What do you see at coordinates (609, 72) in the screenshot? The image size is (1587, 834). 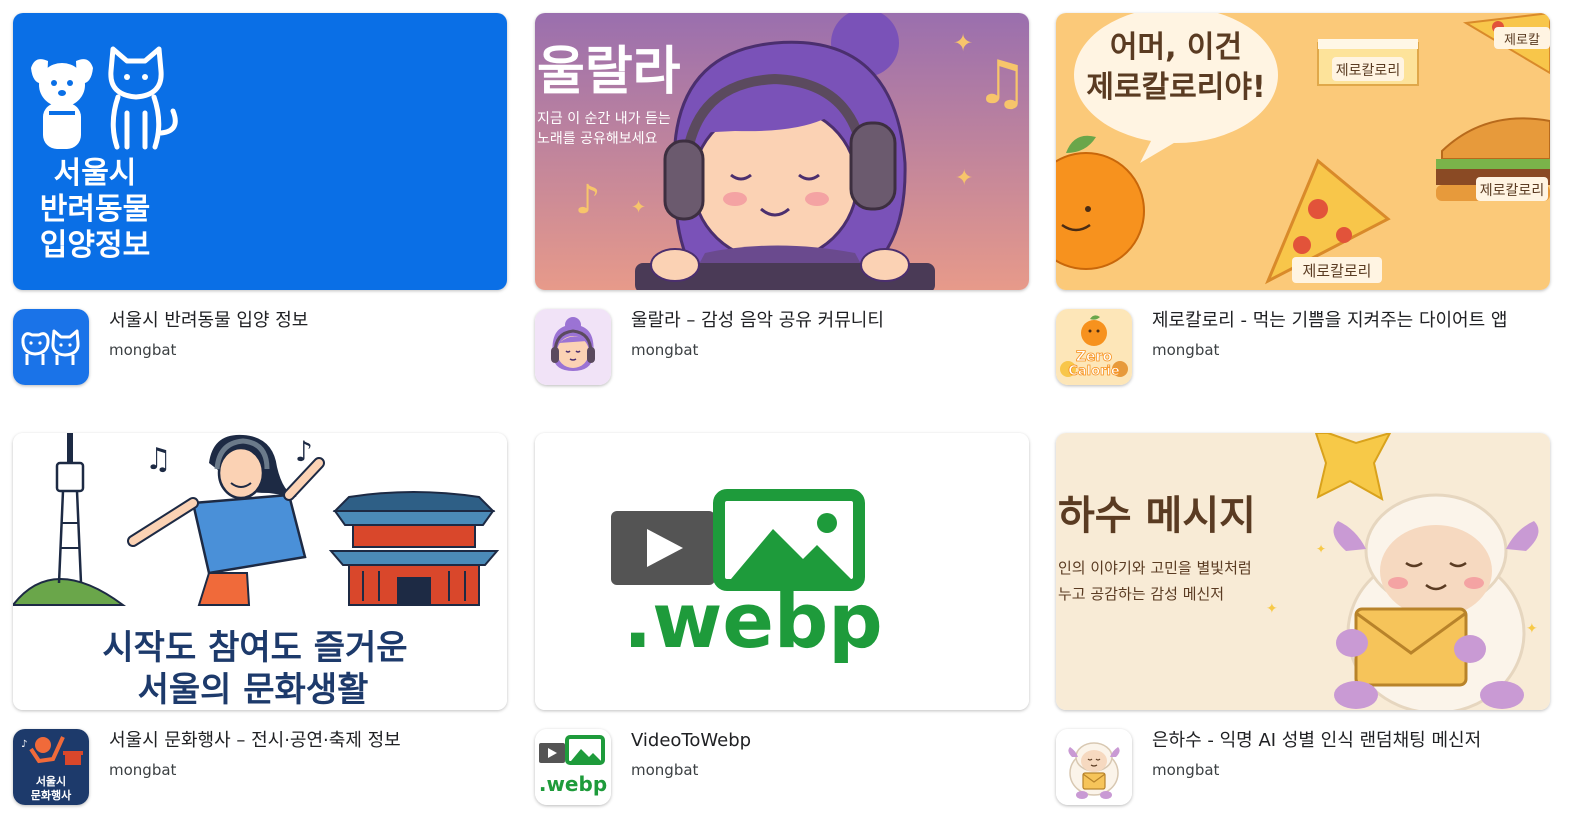 I see `banner-title: 울랄라` at bounding box center [609, 72].